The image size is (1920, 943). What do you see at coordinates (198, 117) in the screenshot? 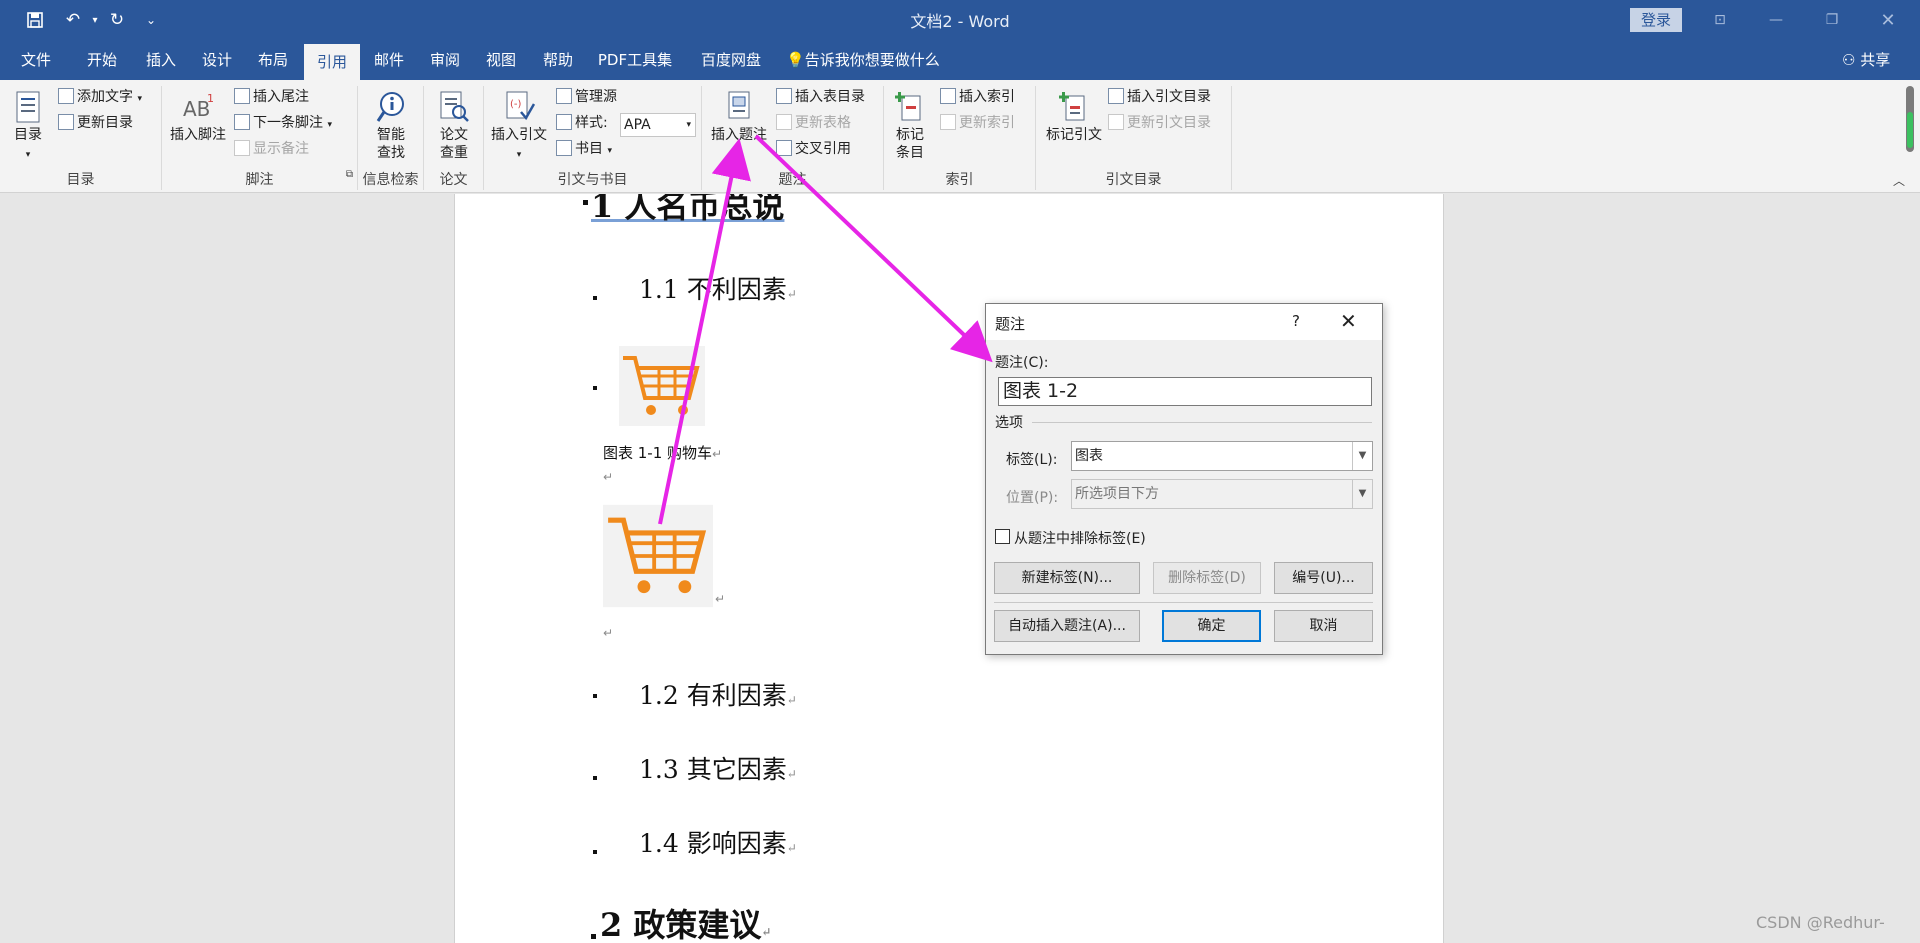
I see `insert-footnote-button: AB 1 插入脚注` at bounding box center [198, 117].